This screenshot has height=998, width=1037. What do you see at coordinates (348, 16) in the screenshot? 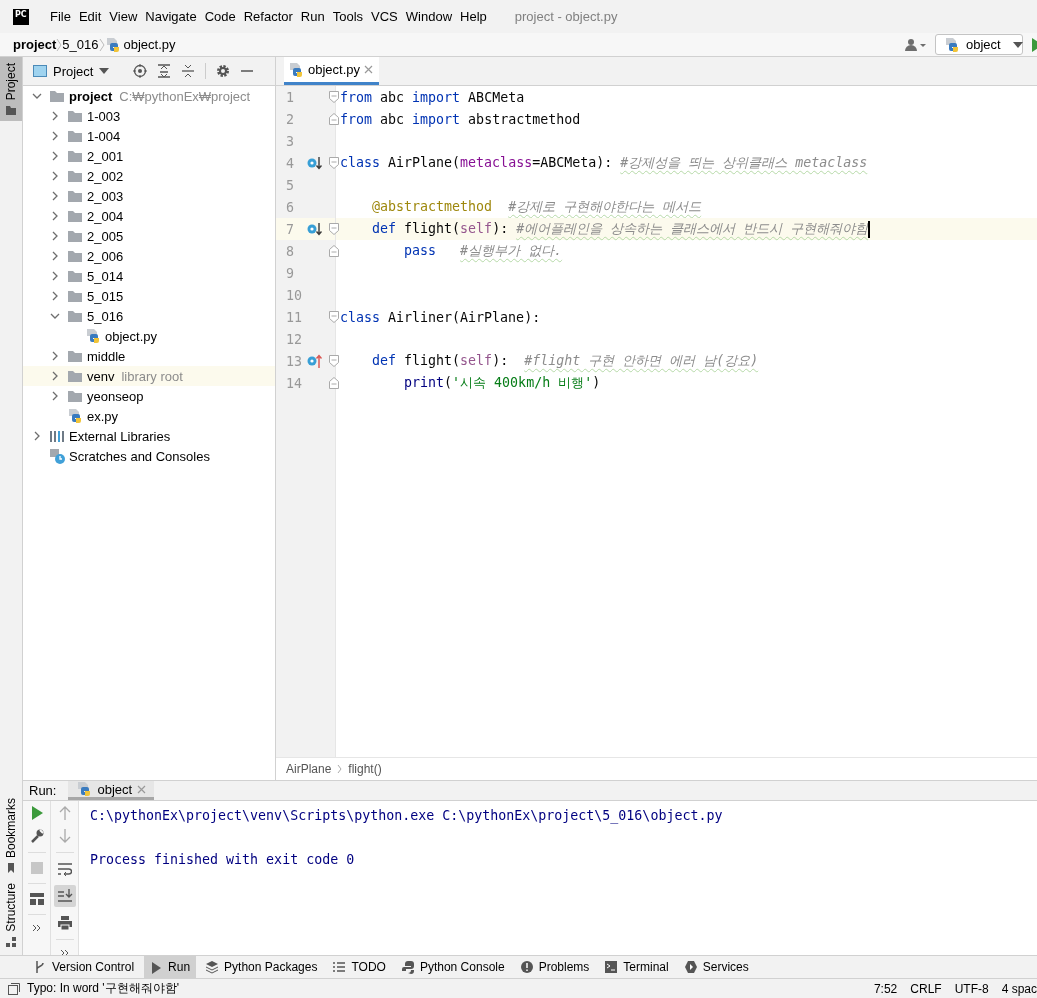
I see `menu-item: Tools` at bounding box center [348, 16].